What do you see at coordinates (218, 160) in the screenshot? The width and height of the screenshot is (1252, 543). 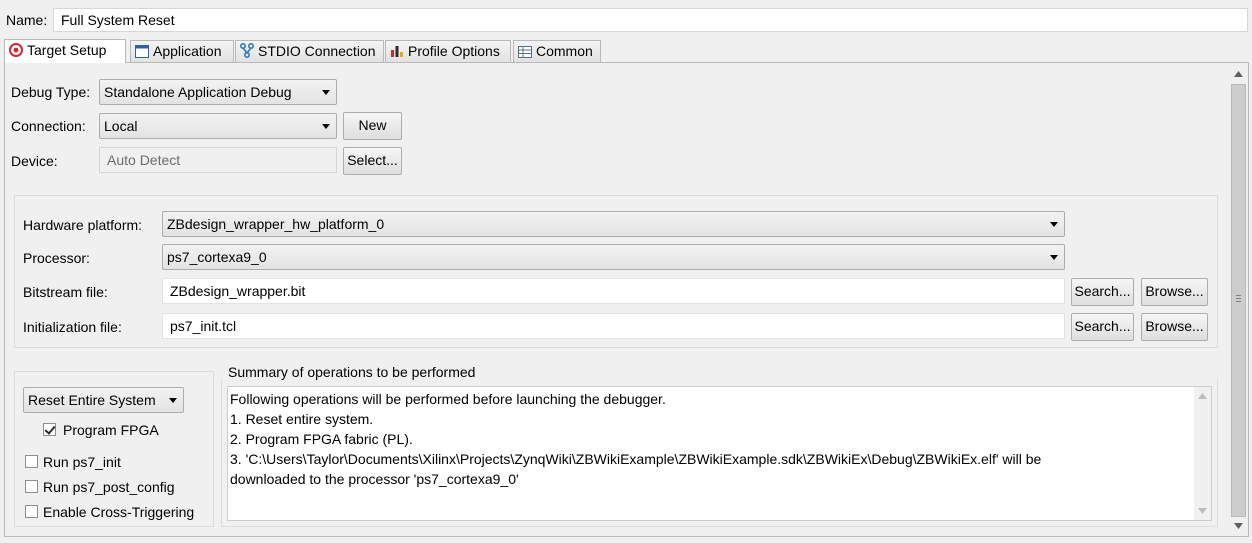 I see `device-field: Auto Detect` at bounding box center [218, 160].